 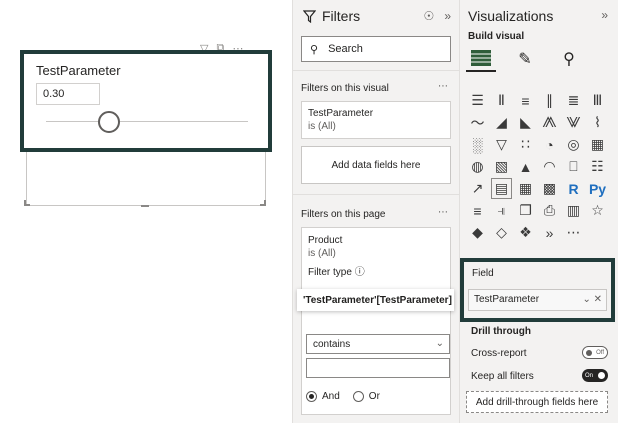 I want to click on filters-title: Filters, so click(x=341, y=16).